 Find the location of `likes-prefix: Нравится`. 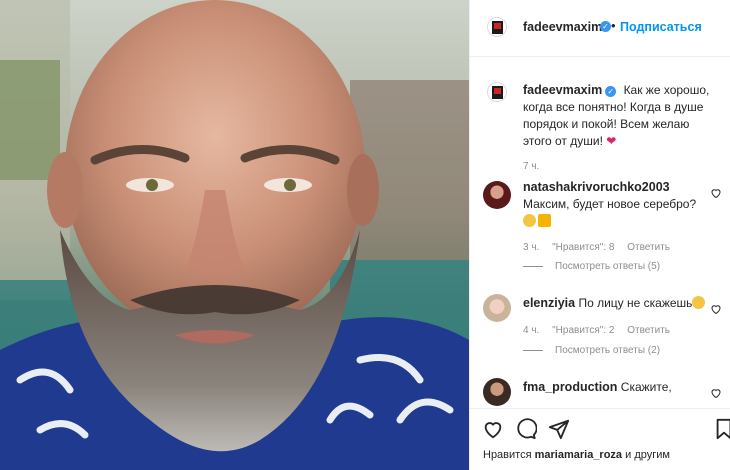

likes-prefix: Нравится is located at coordinates (507, 455).